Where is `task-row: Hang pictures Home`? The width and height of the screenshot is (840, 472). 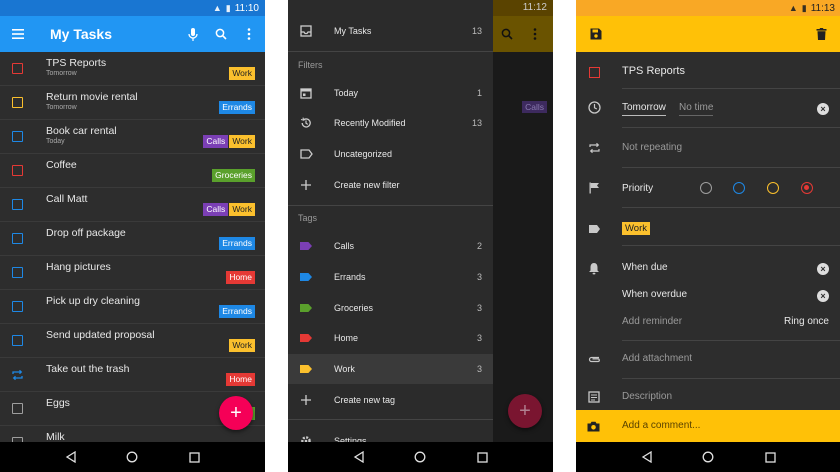 task-row: Hang pictures Home is located at coordinates (132, 273).